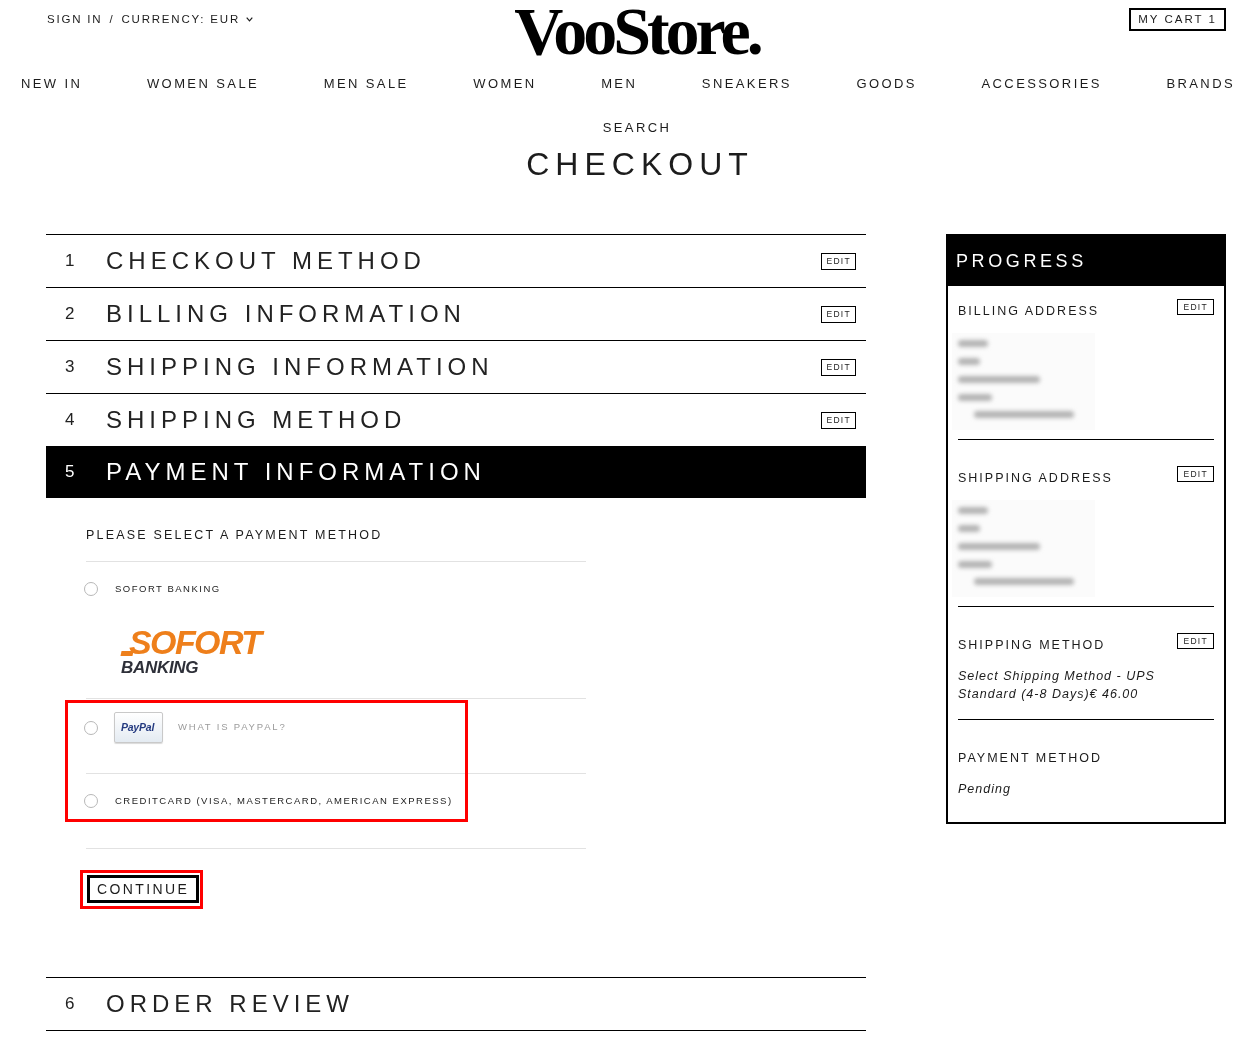  Describe the element at coordinates (143, 889) in the screenshot. I see `continue-button: CONTINUE` at that location.